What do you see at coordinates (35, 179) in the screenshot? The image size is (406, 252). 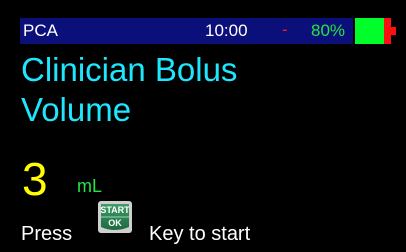 I see `bolus-volume-value: 3` at bounding box center [35, 179].